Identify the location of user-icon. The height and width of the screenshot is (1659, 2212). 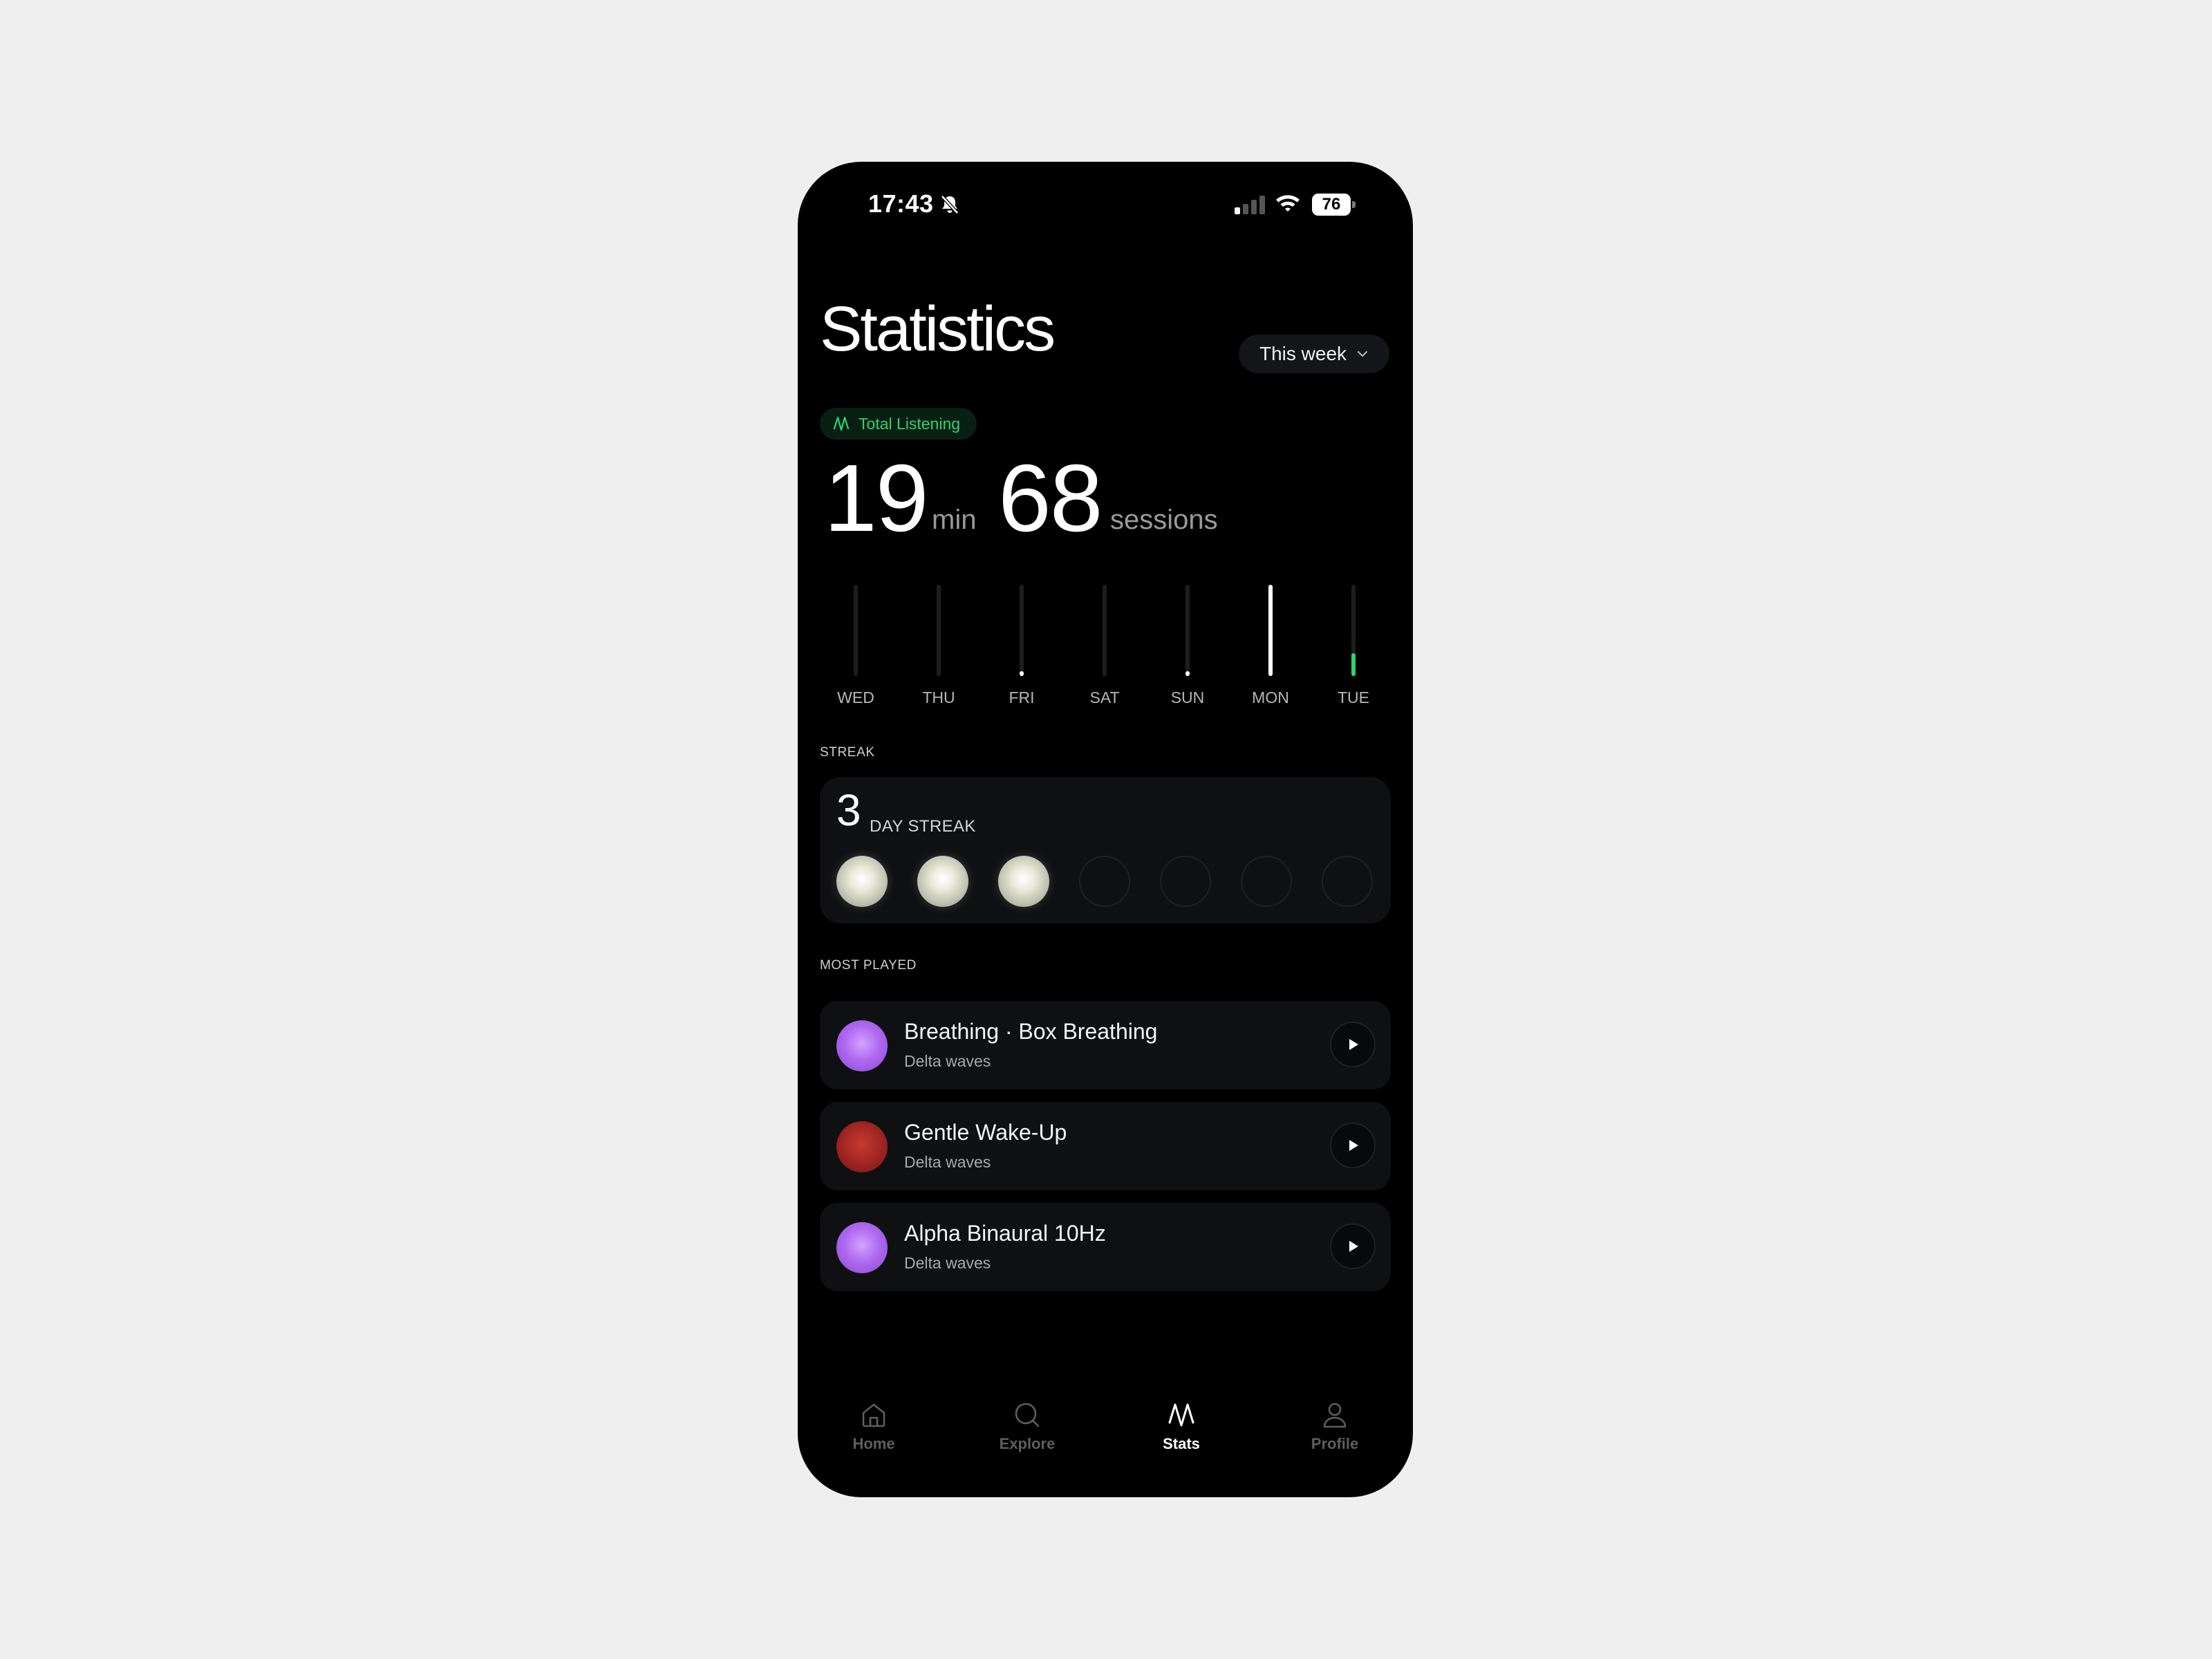
(1335, 1415).